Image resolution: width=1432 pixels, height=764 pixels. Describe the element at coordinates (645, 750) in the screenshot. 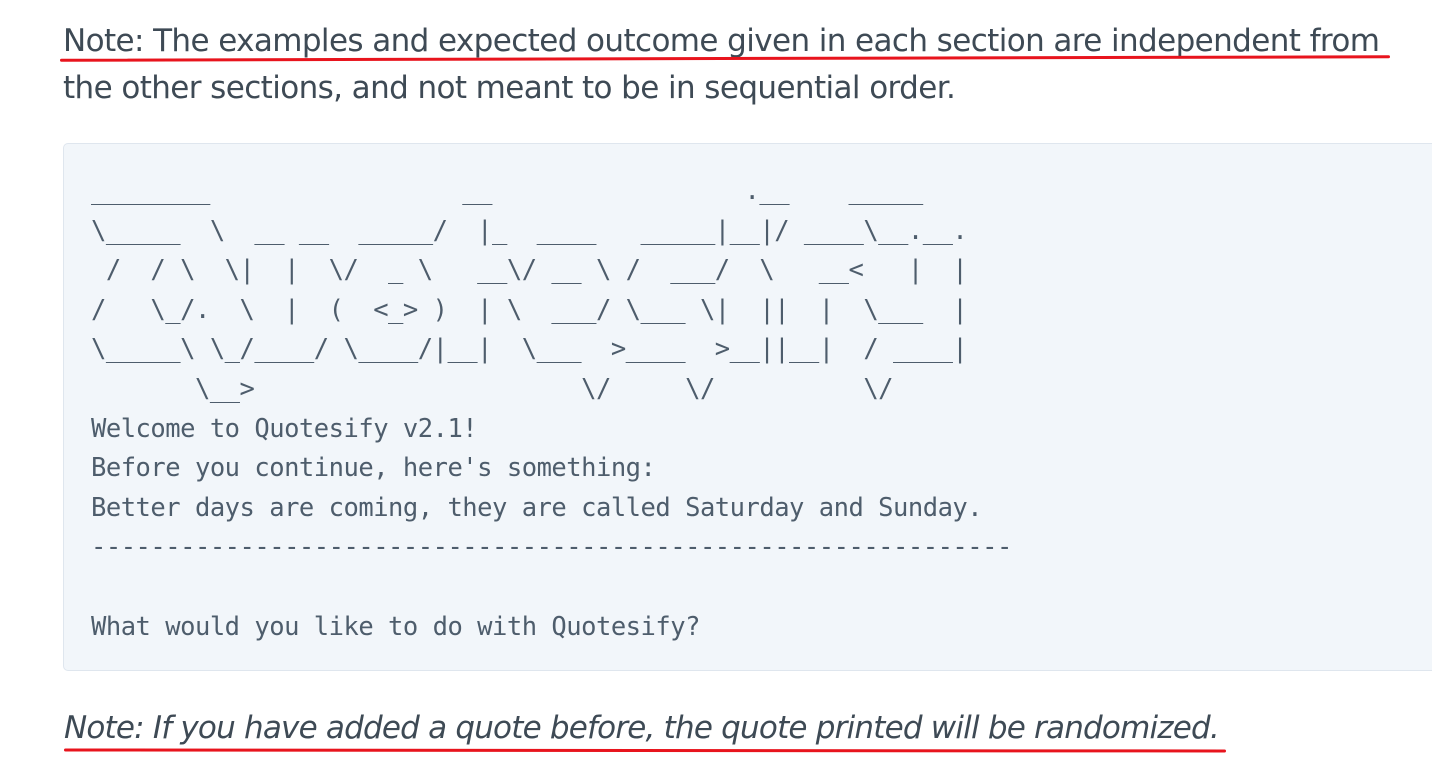

I see `red-underline-annotation` at that location.